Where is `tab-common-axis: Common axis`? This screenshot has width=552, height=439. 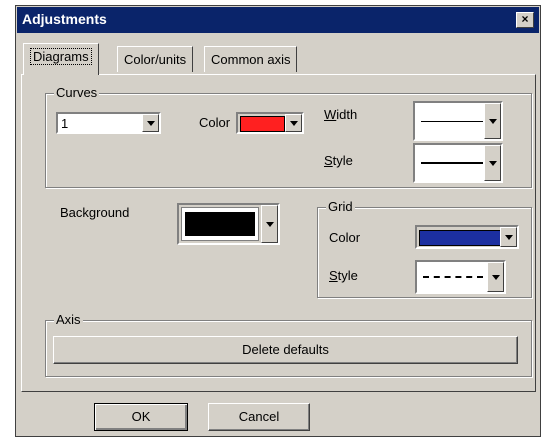 tab-common-axis: Common axis is located at coordinates (251, 59).